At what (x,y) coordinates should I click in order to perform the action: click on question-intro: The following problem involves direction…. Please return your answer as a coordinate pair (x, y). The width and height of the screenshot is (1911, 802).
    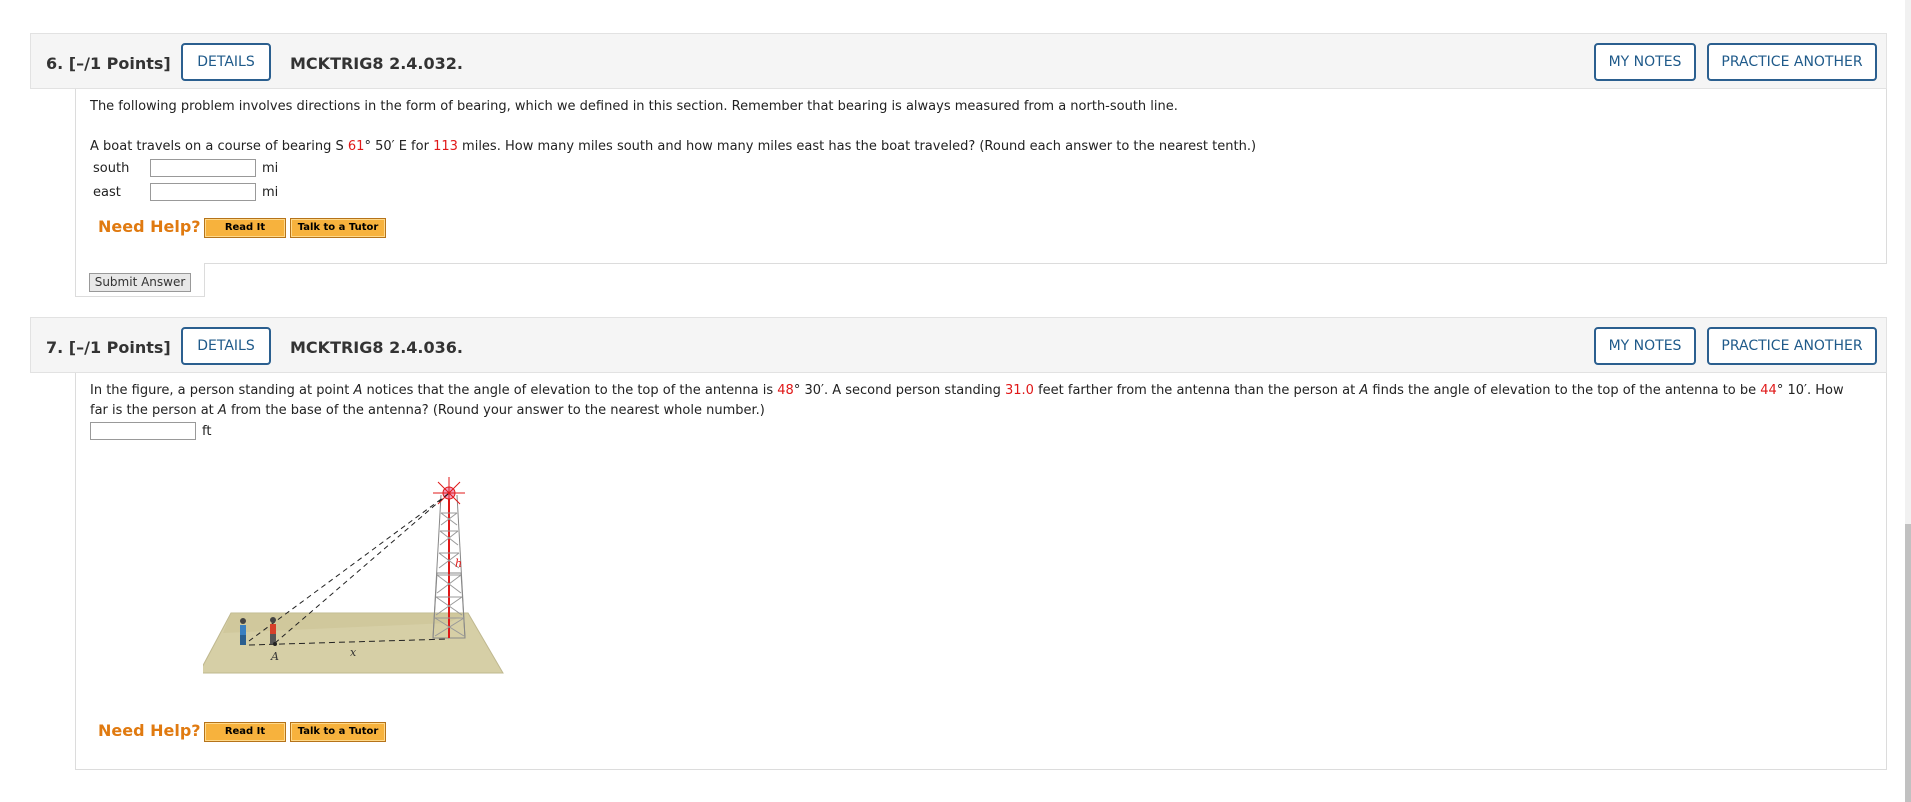
    Looking at the image, I should click on (634, 106).